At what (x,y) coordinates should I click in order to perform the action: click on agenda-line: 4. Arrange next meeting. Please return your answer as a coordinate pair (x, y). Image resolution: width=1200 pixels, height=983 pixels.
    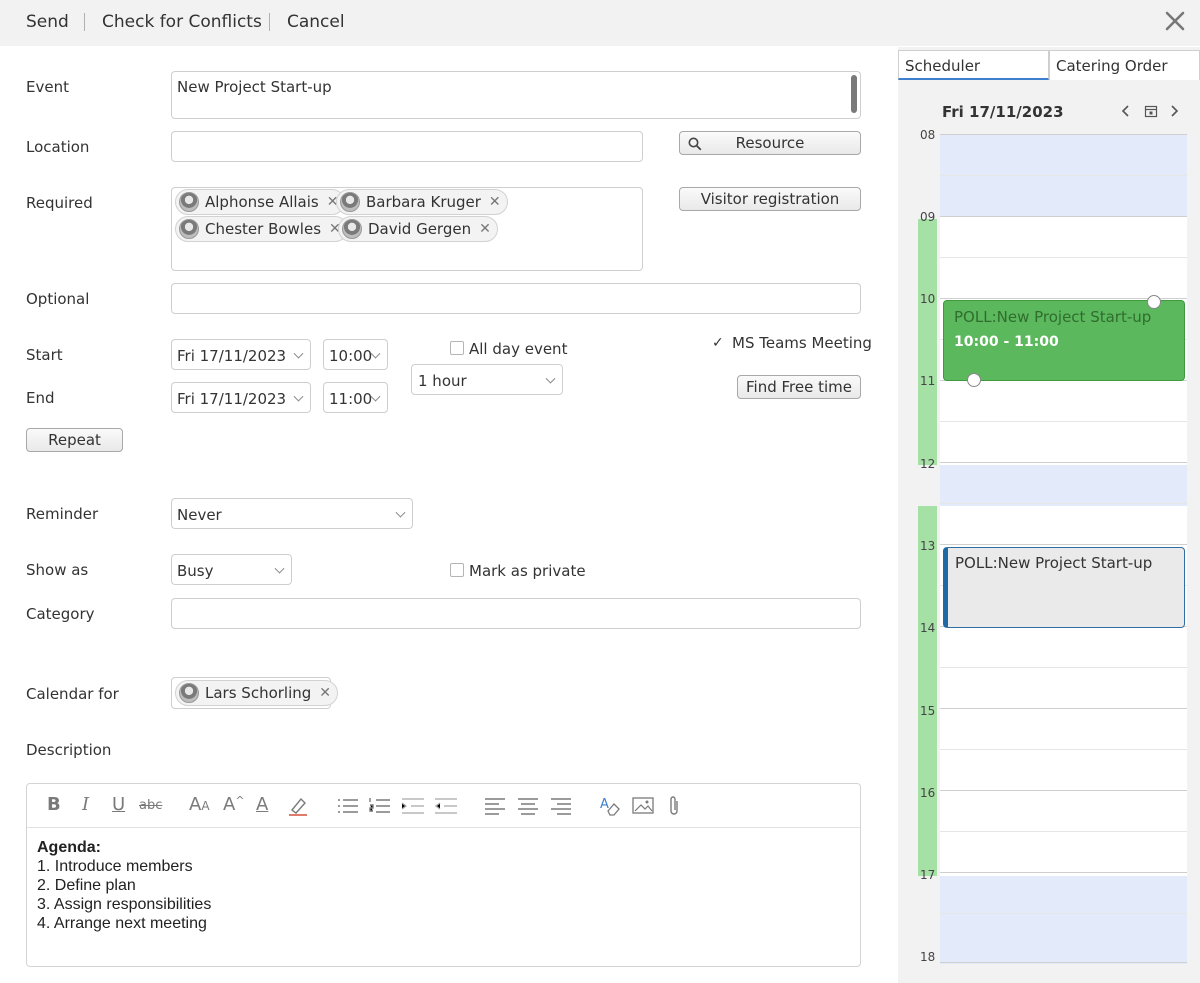
    Looking at the image, I should click on (122, 923).